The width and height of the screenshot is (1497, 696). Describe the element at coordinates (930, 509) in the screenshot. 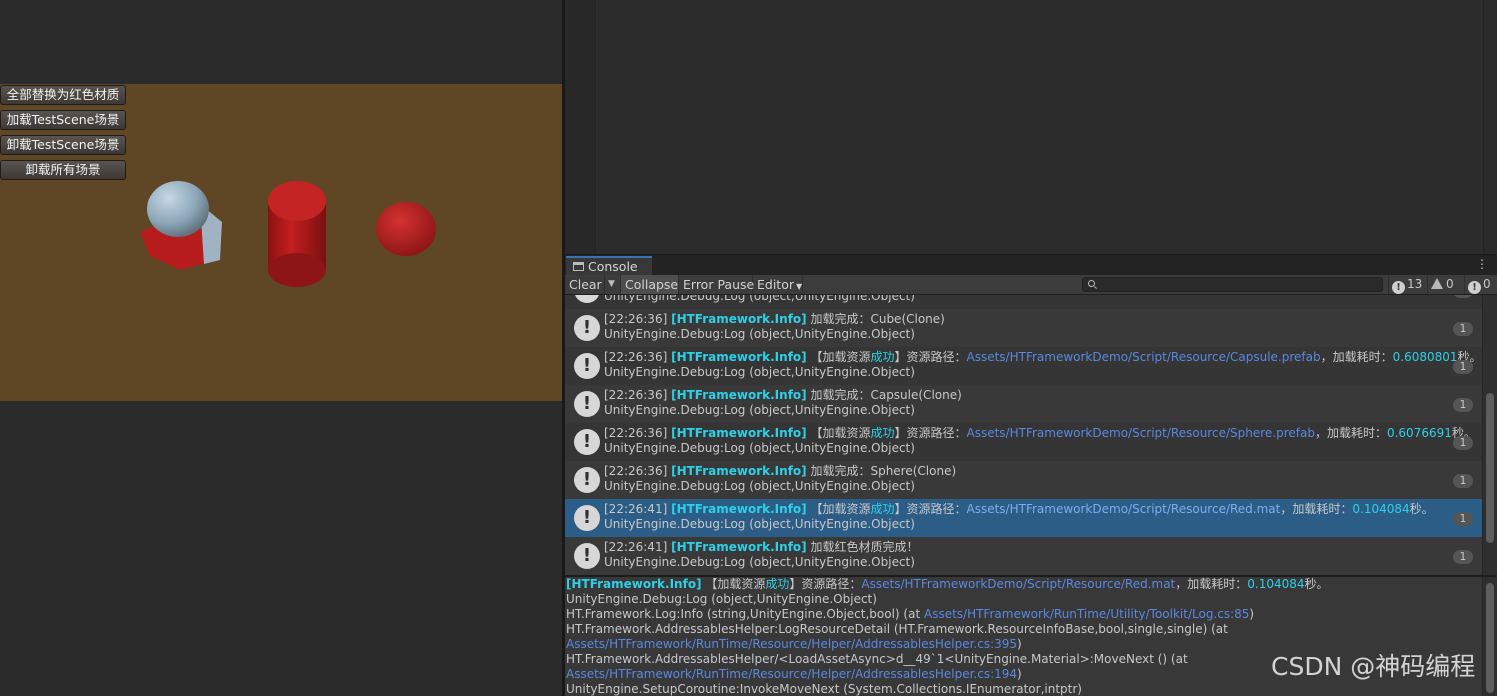

I see `log-text: 】资源路径：` at that location.